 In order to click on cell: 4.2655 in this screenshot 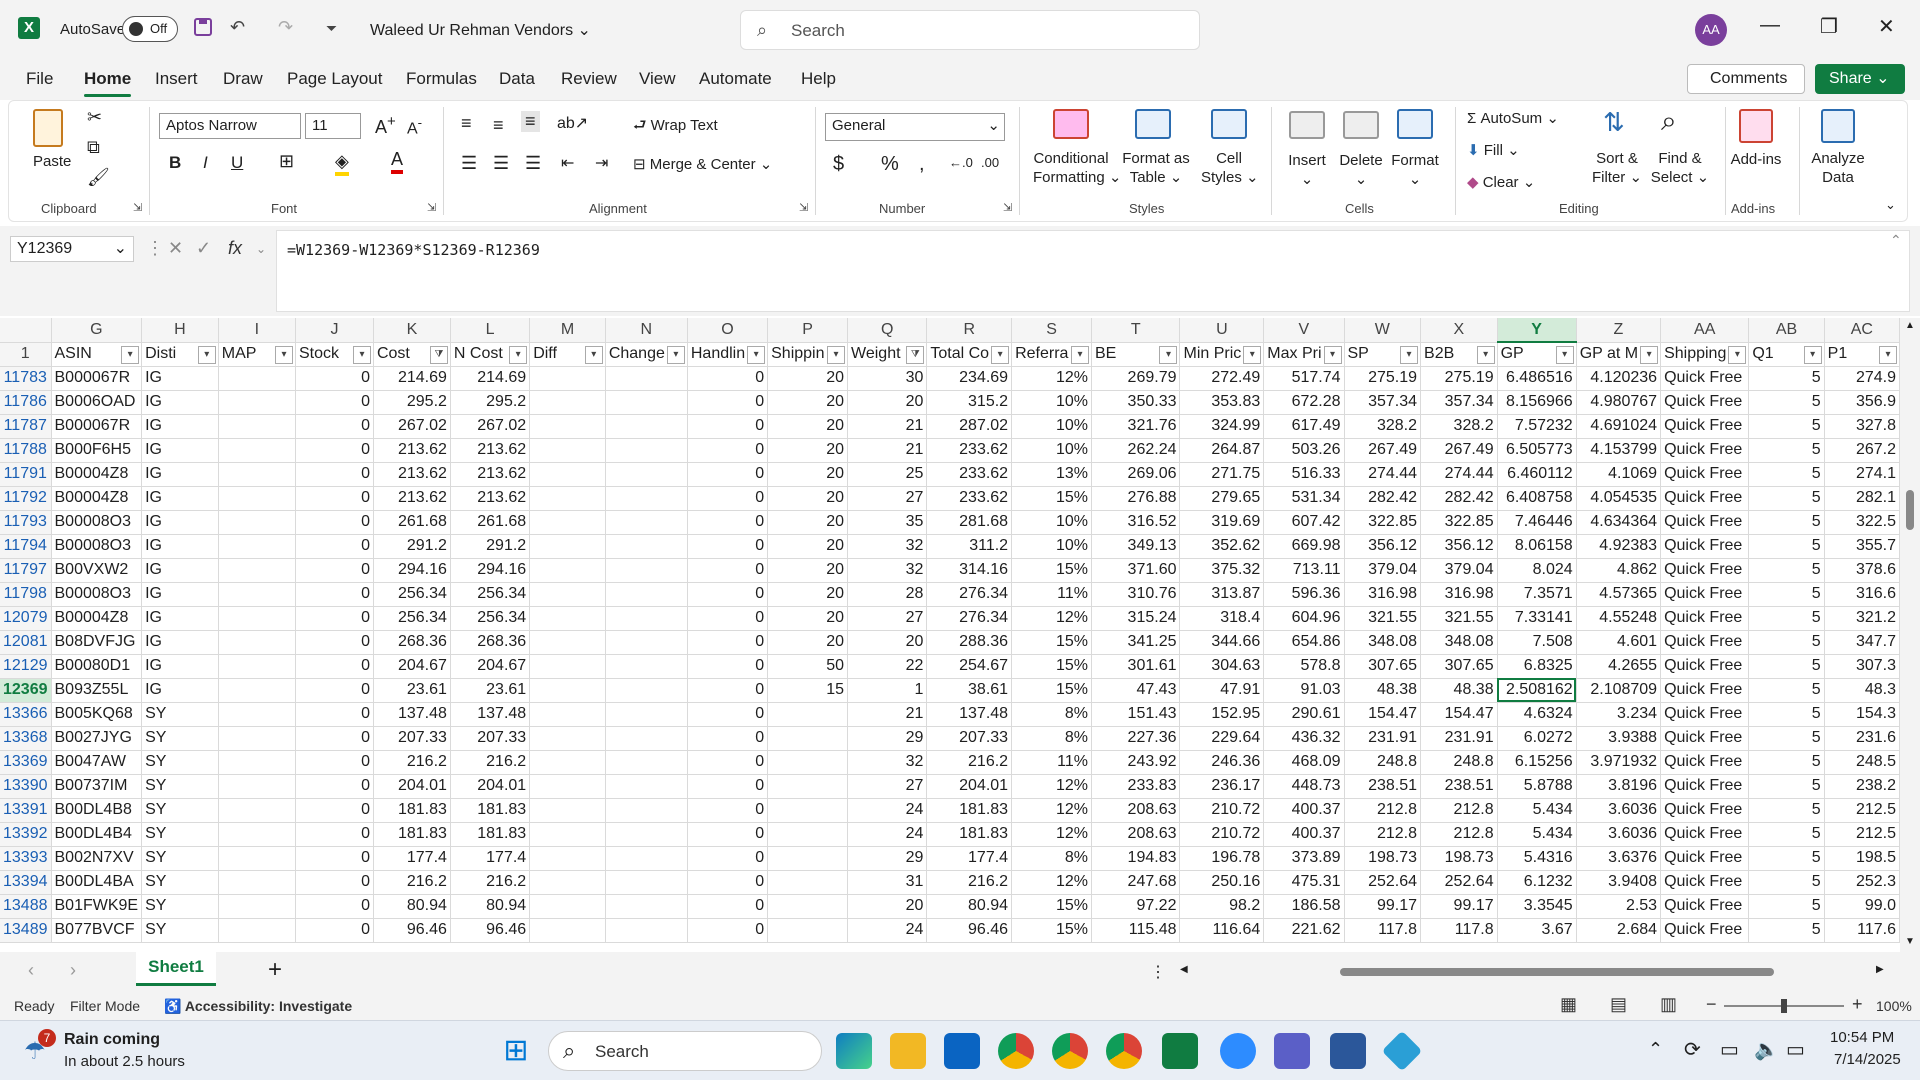, I will do `click(1619, 666)`.